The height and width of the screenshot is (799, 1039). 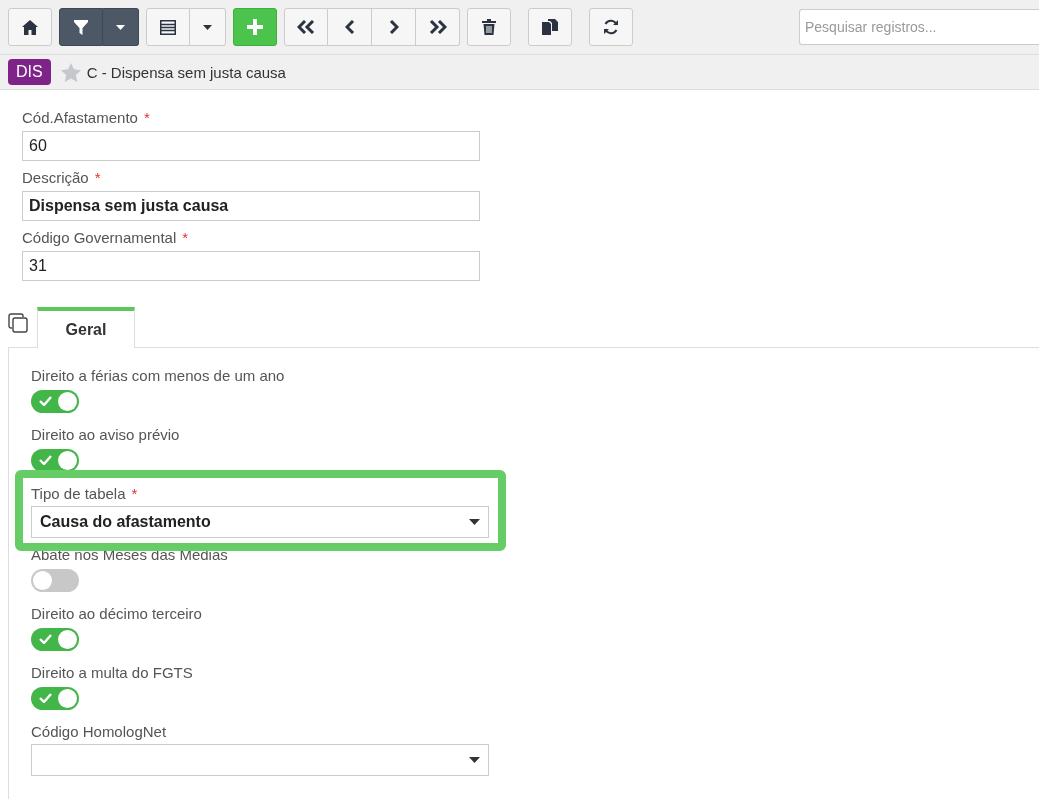 I want to click on plus-icon, so click(x=255, y=27).